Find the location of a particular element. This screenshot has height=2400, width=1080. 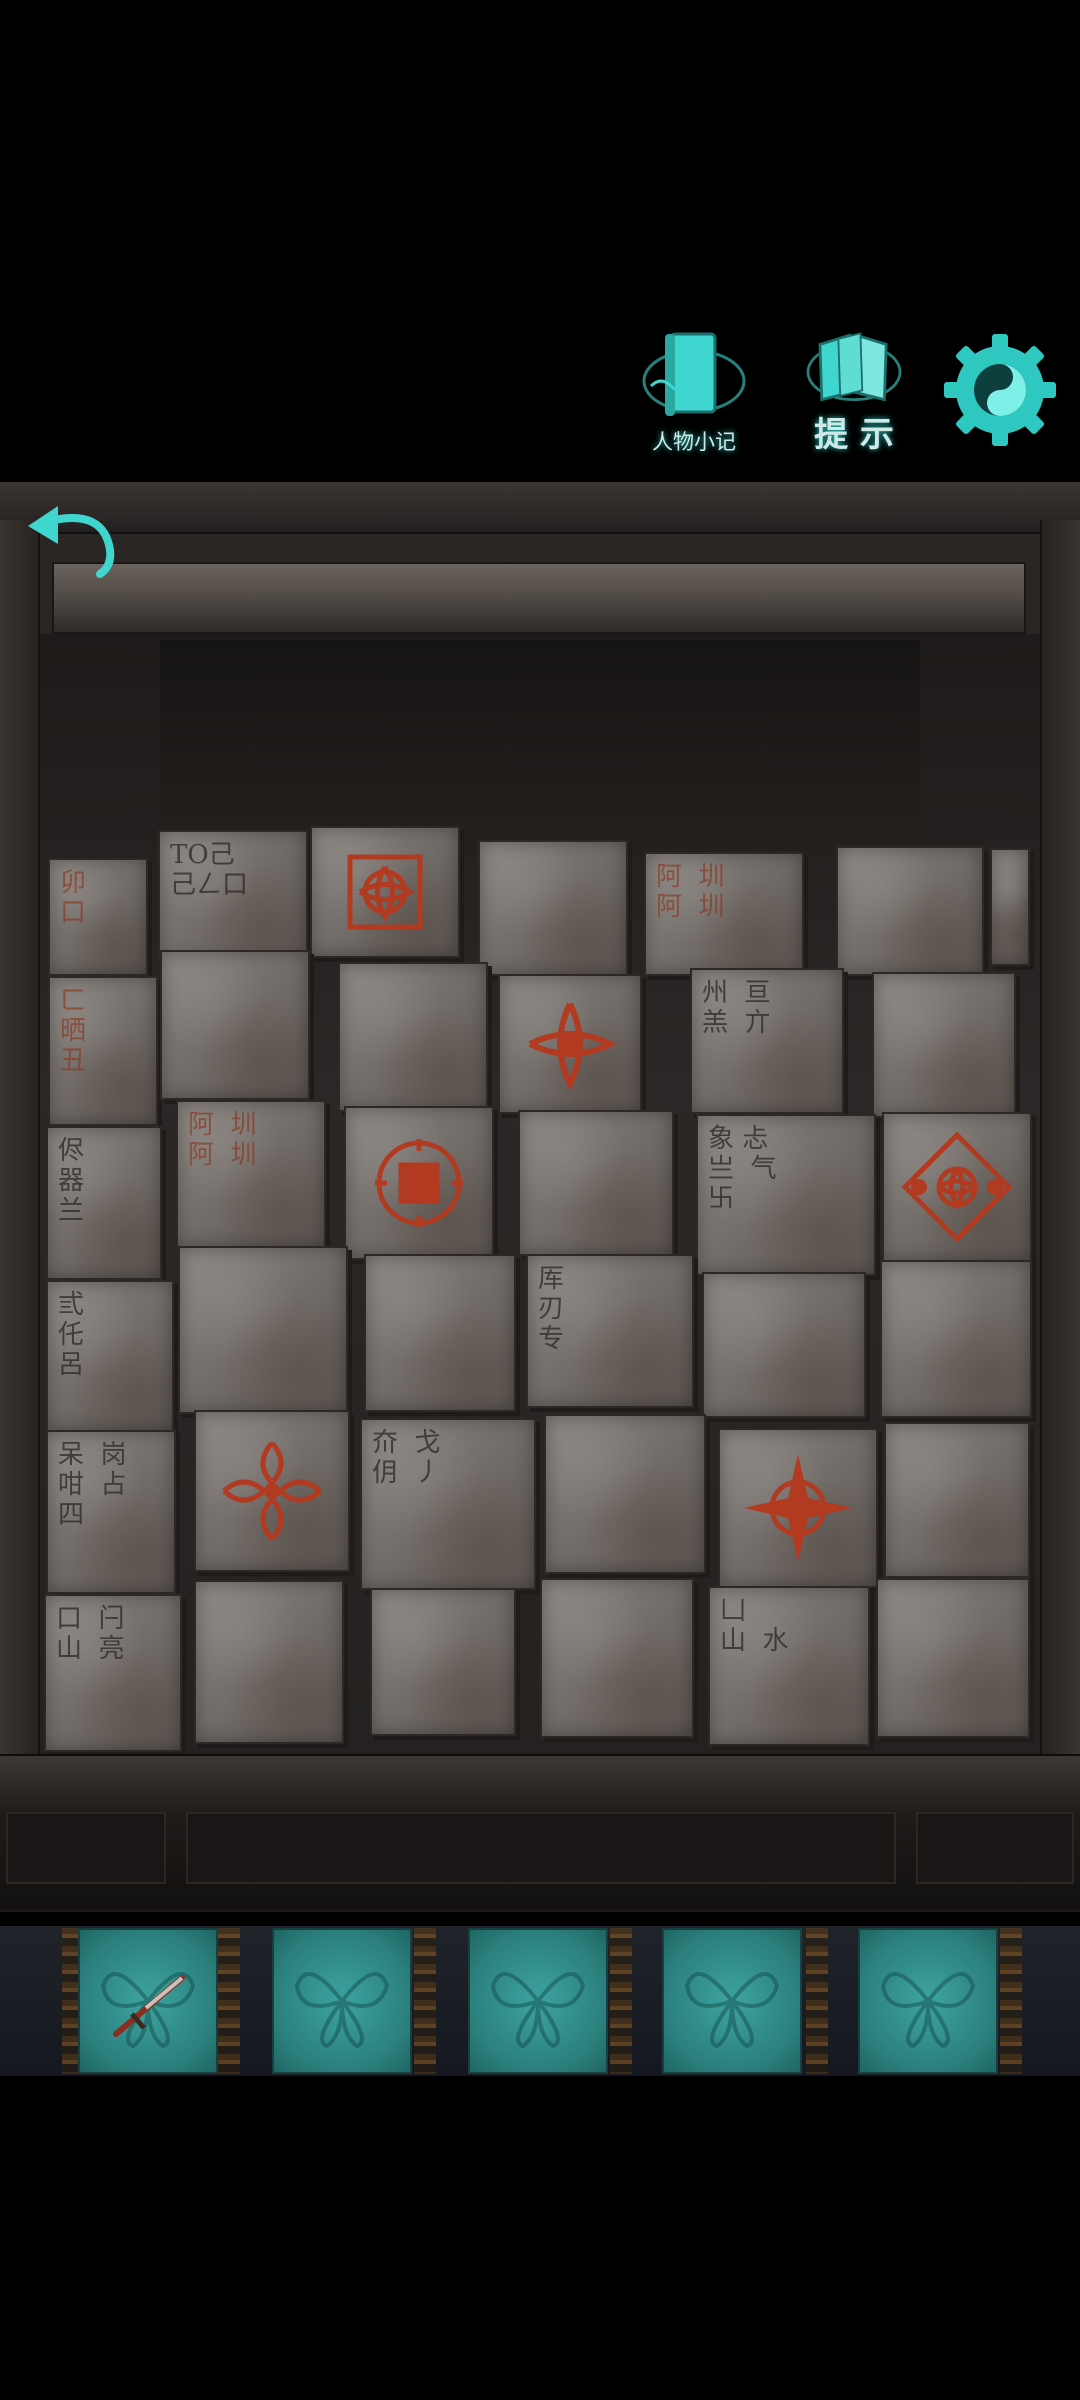

settings-button is located at coordinates (1000, 390).